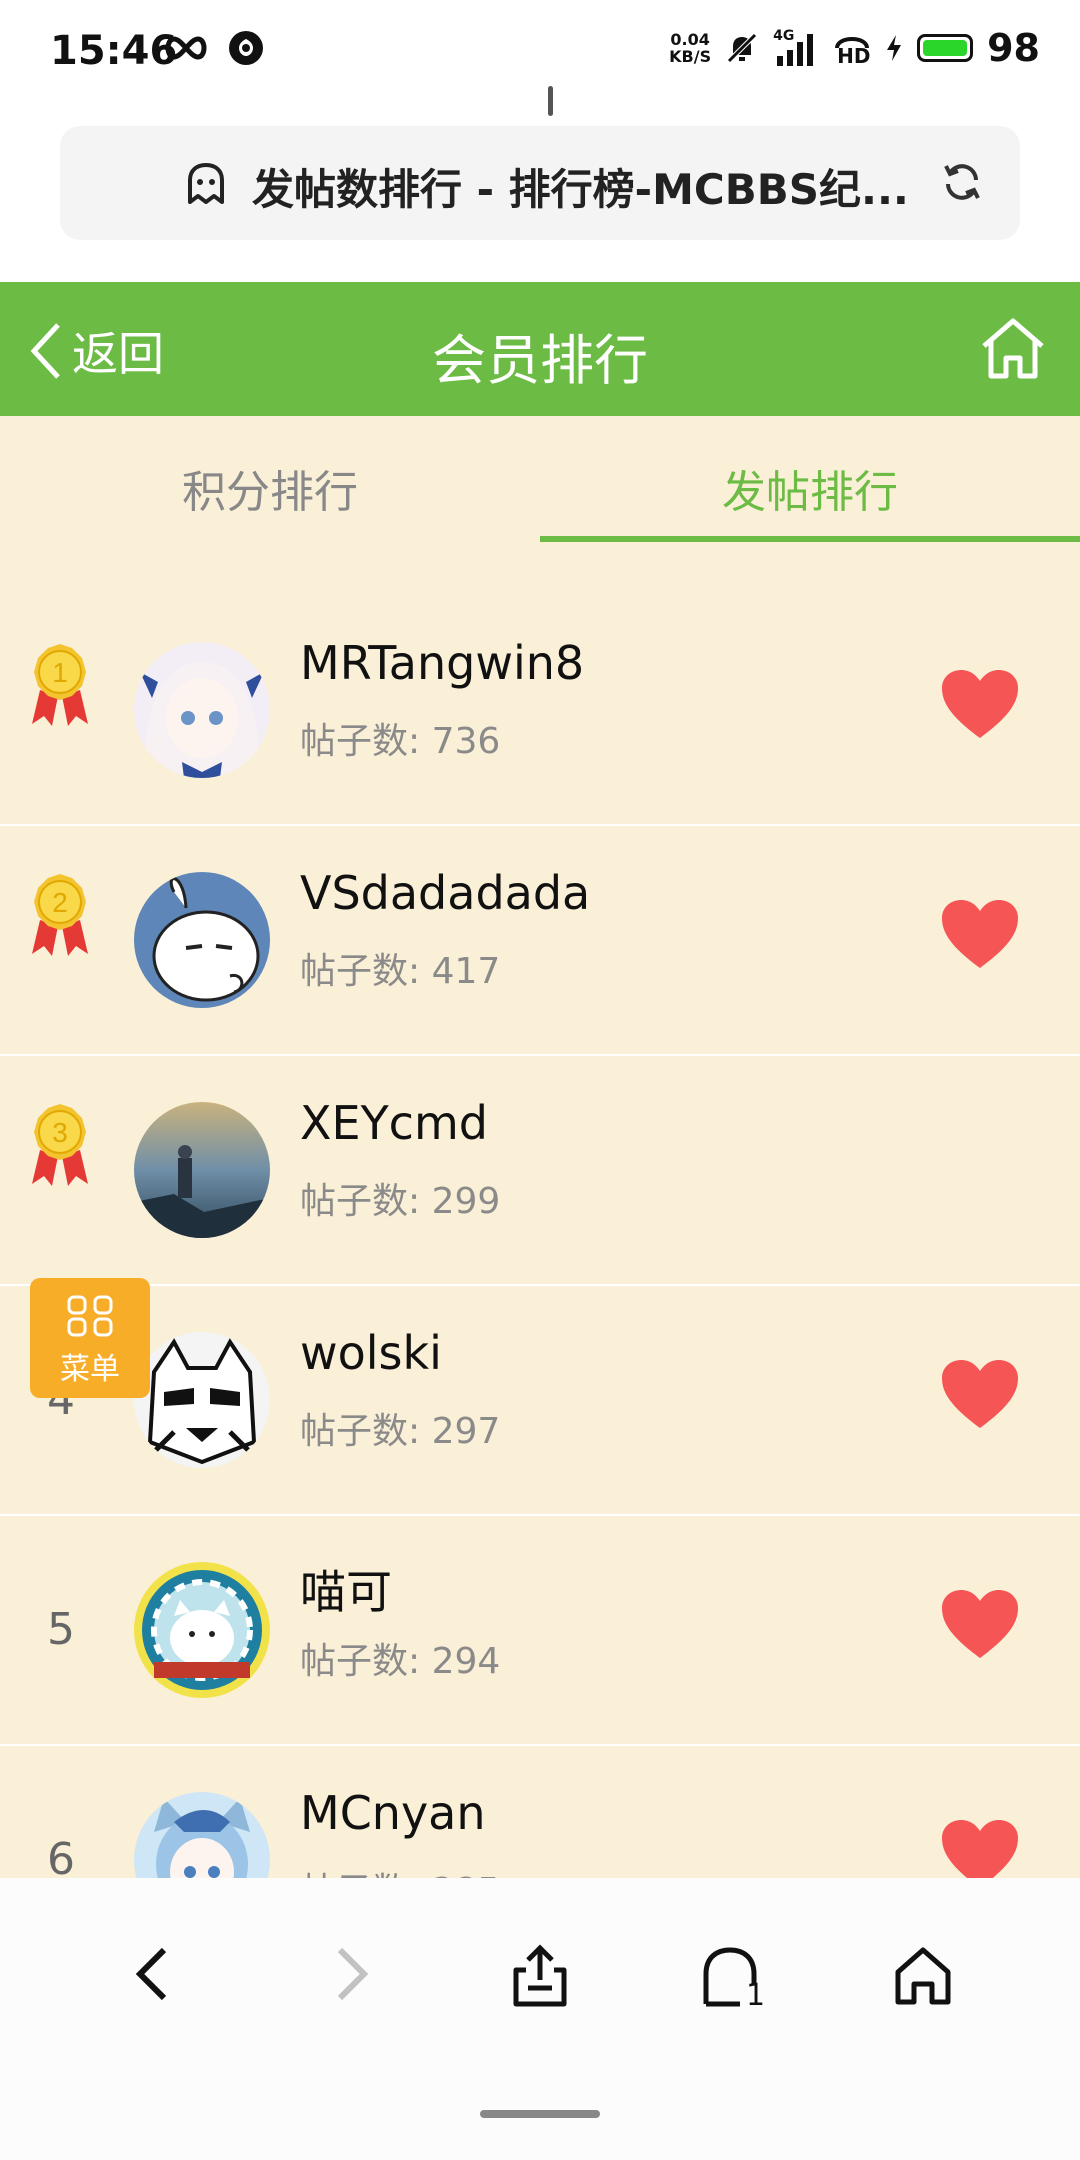  What do you see at coordinates (894, 48) in the screenshot?
I see `charging-icon` at bounding box center [894, 48].